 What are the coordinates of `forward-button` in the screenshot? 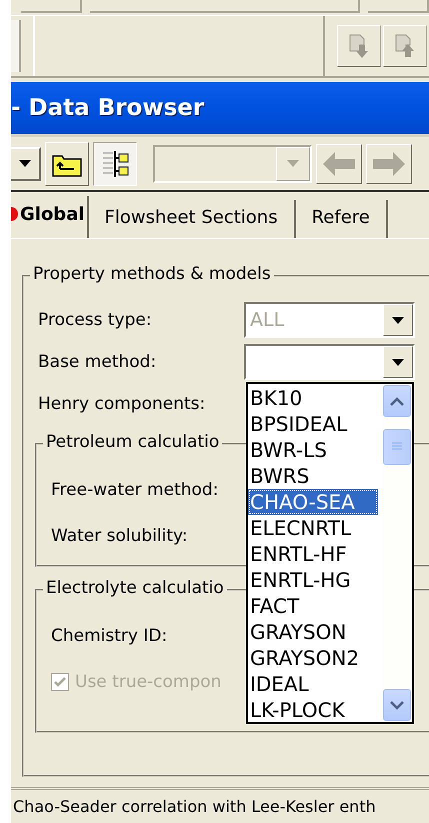 It's located at (389, 164).